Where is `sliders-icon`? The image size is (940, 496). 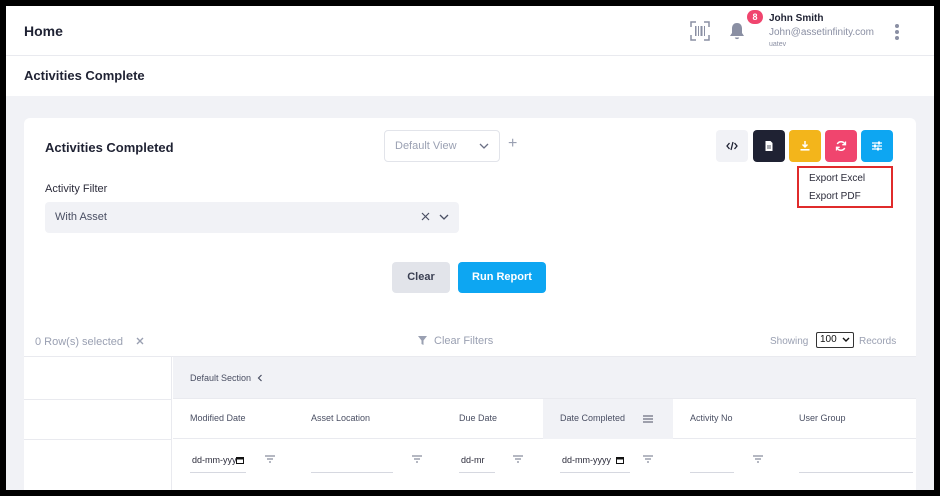
sliders-icon is located at coordinates (877, 146).